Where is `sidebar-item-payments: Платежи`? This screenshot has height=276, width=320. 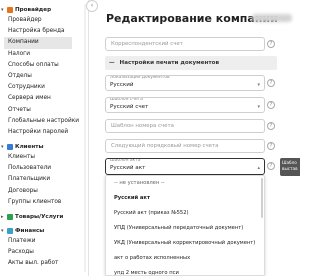 sidebar-item-payments: Платежи is located at coordinates (44, 241).